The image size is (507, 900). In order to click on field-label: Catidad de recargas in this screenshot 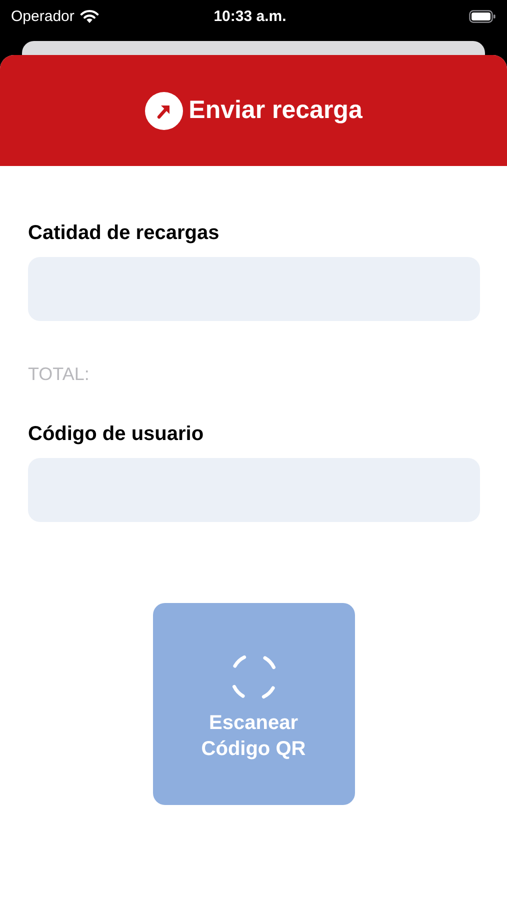, I will do `click(124, 233)`.